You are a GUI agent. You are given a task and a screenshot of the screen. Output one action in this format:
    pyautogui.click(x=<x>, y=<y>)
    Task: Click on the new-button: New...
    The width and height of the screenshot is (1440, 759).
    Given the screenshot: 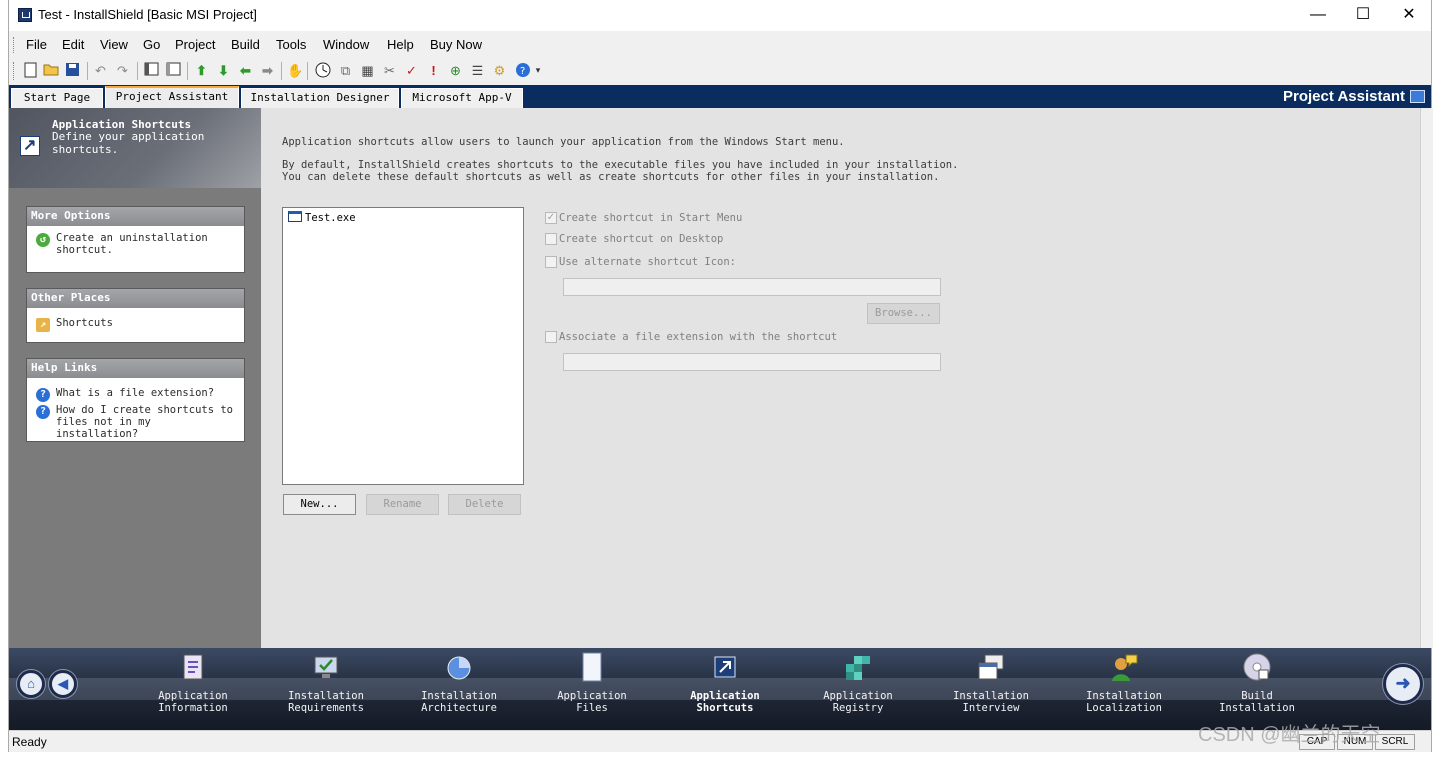 What is the action you would take?
    pyautogui.click(x=319, y=504)
    